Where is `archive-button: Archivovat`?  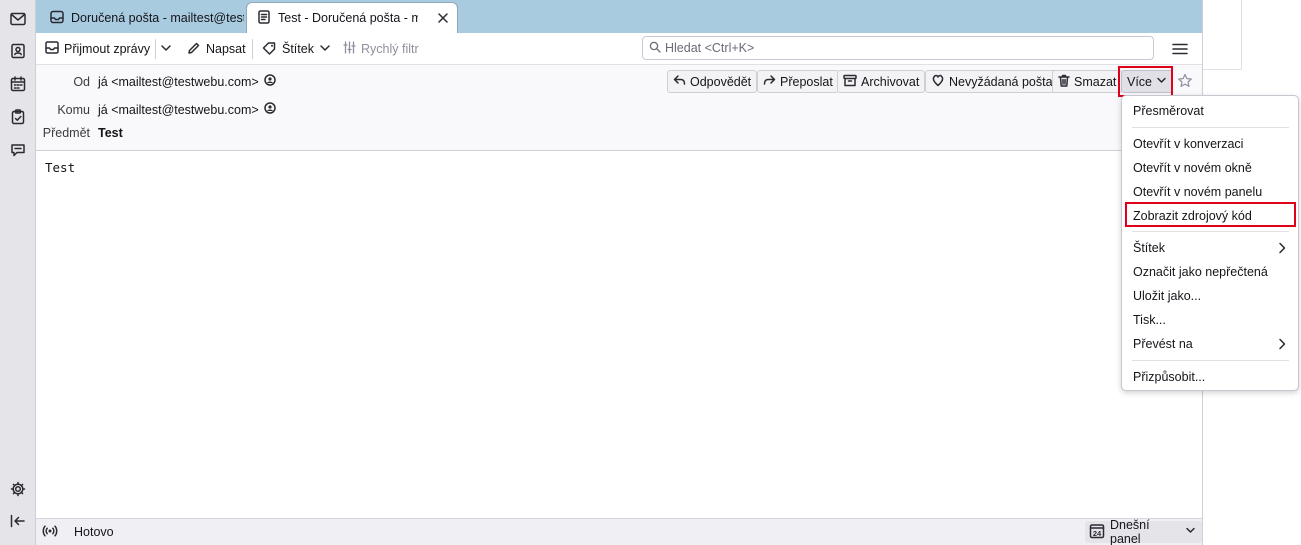 archive-button: Archivovat is located at coordinates (881, 81).